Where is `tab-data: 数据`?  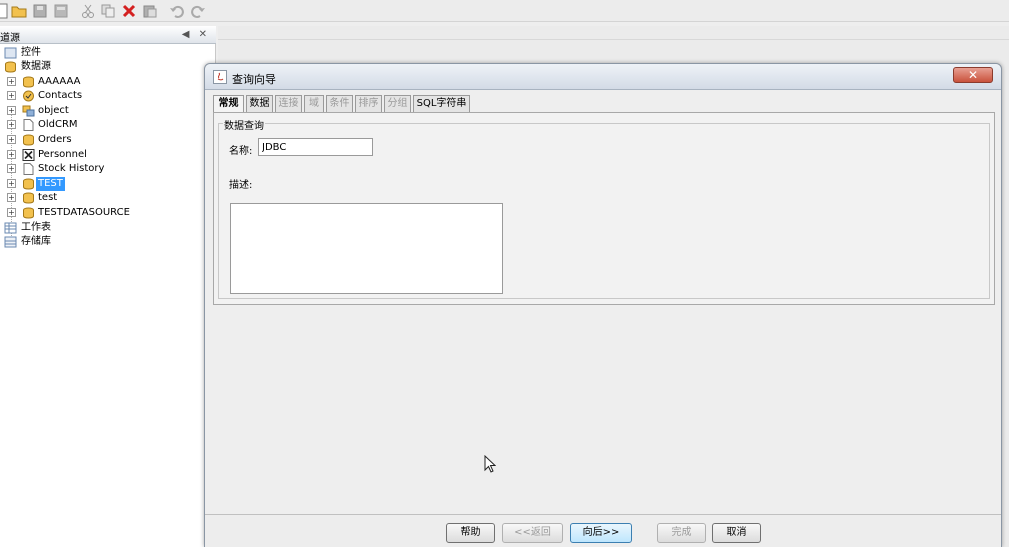
tab-data: 数据 is located at coordinates (259, 103).